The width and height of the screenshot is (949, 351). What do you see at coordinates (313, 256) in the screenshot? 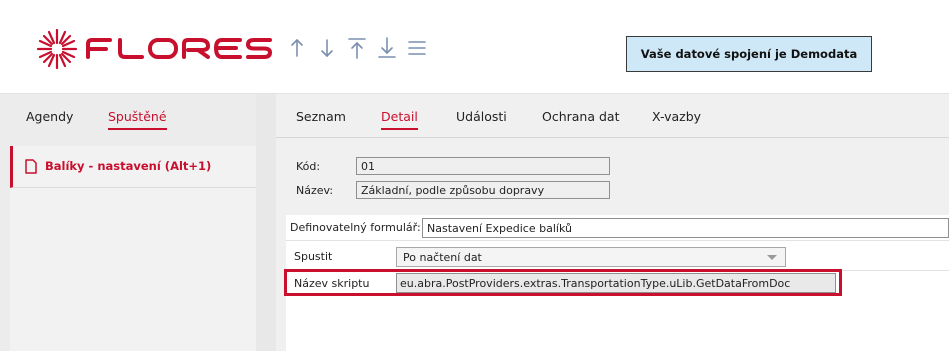
I see `spustit-label: Spustit` at bounding box center [313, 256].